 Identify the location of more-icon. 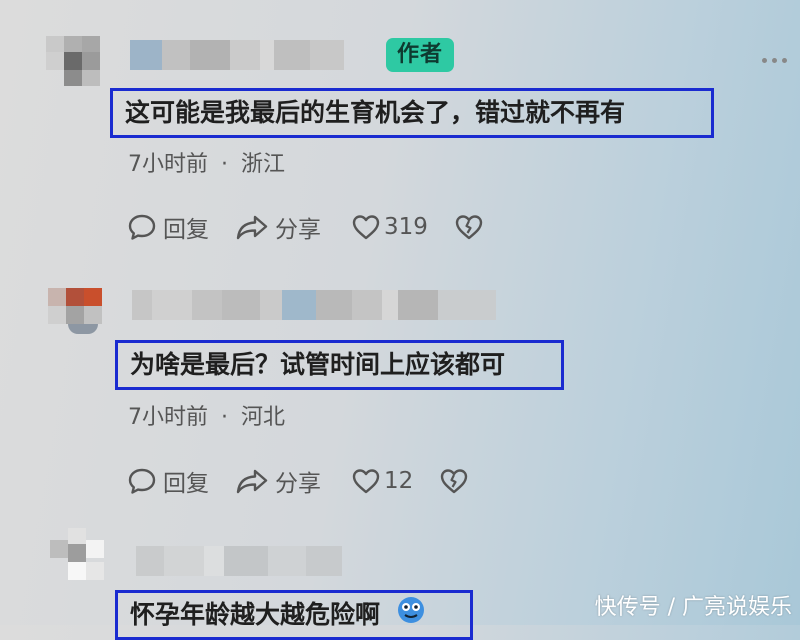
(777, 63).